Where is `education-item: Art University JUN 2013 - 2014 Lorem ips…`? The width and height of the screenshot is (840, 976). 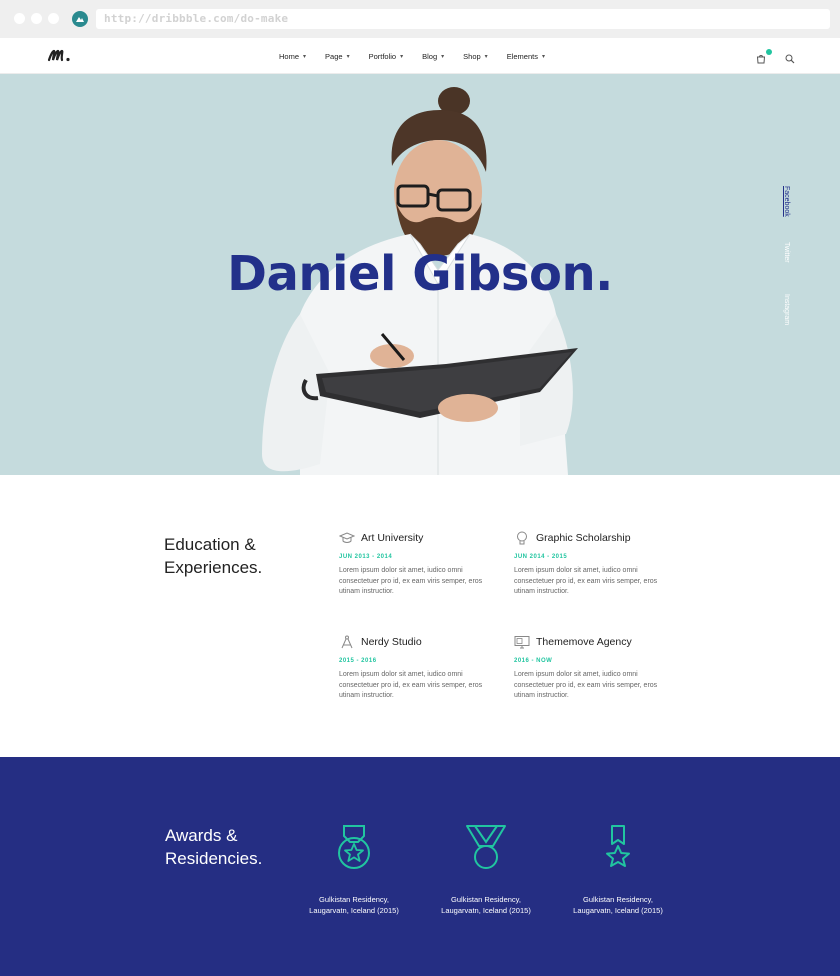 education-item: Art University JUN 2013 - 2014 Lorem ips… is located at coordinates (414, 564).